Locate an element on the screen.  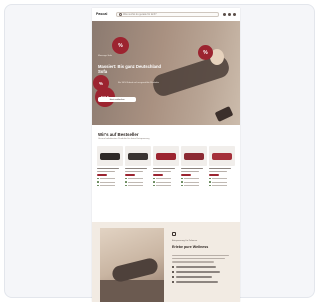
search-placeholder: Was suchst du gerade für dich? is located at coordinates (140, 14).